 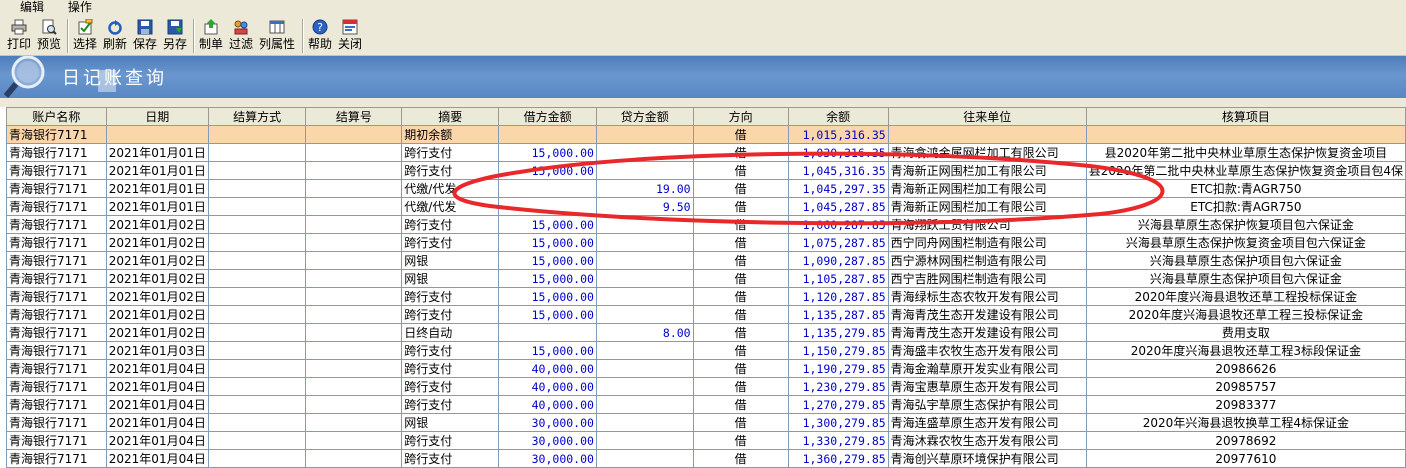 What do you see at coordinates (32, 7) in the screenshot?
I see `menu-edit: 编辑` at bounding box center [32, 7].